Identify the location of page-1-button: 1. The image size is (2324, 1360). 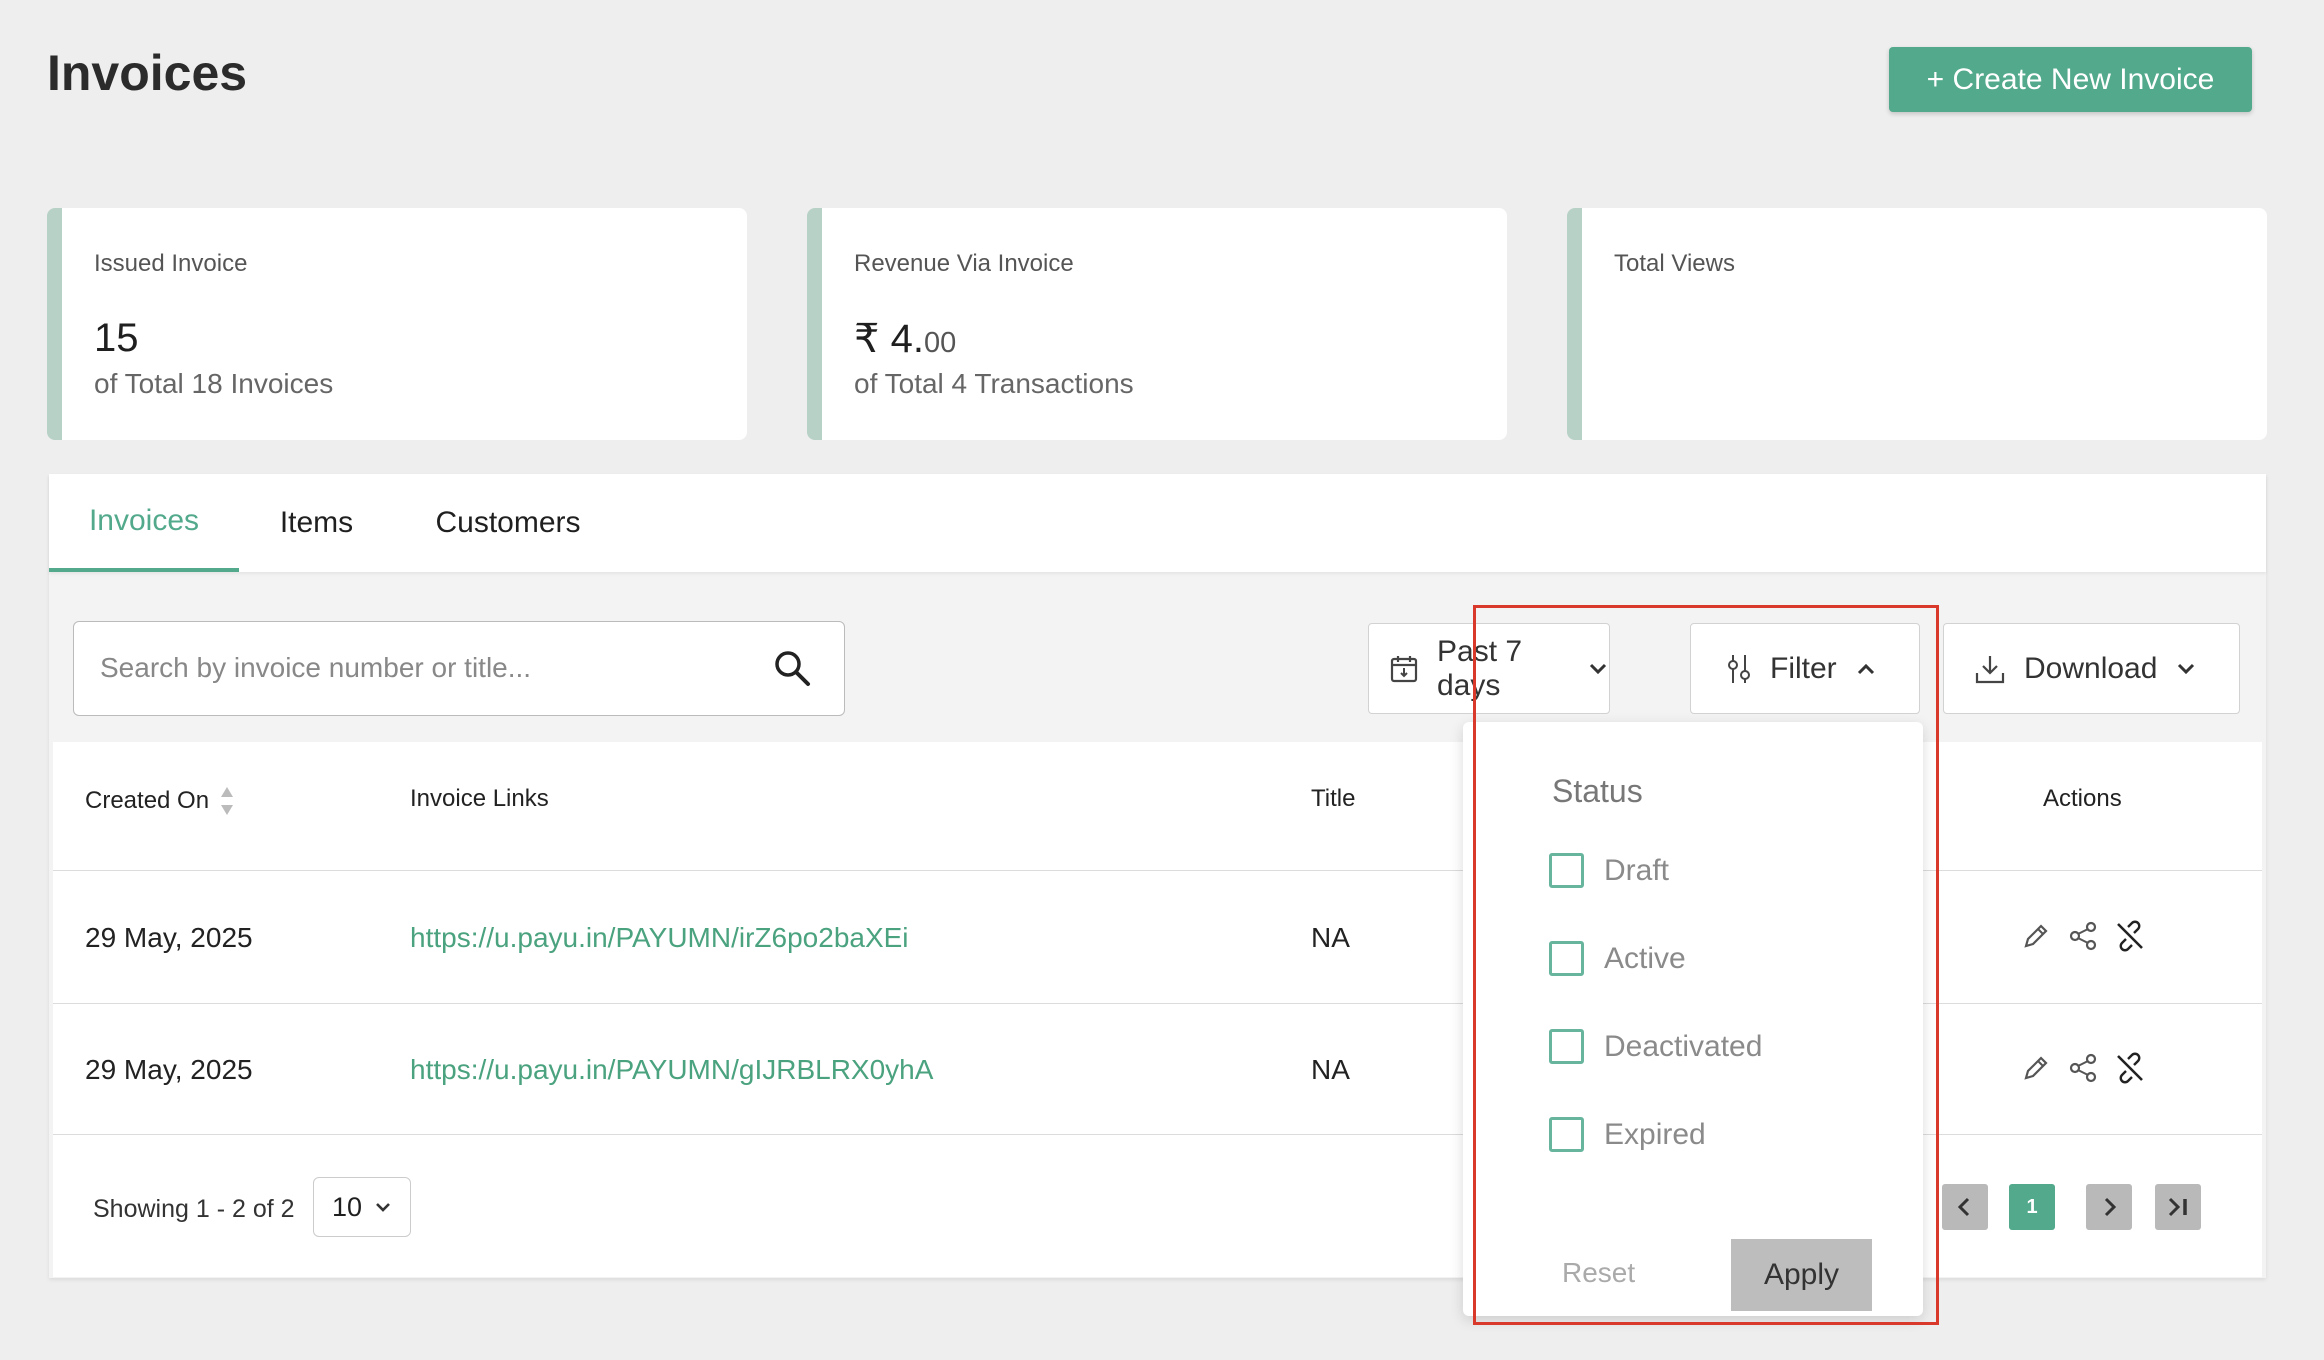
(2032, 1207).